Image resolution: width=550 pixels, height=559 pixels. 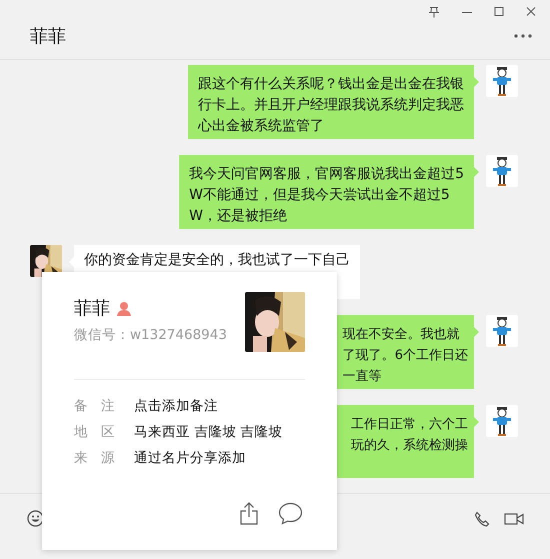 I want to click on field-label: 地区, so click(x=101, y=432).